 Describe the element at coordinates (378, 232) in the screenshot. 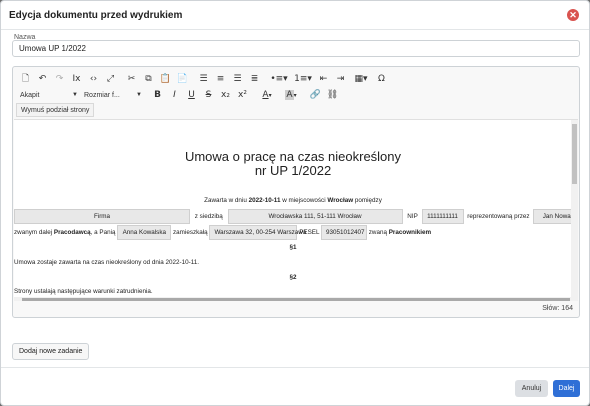

I see `called2-prefix: zwaną` at that location.